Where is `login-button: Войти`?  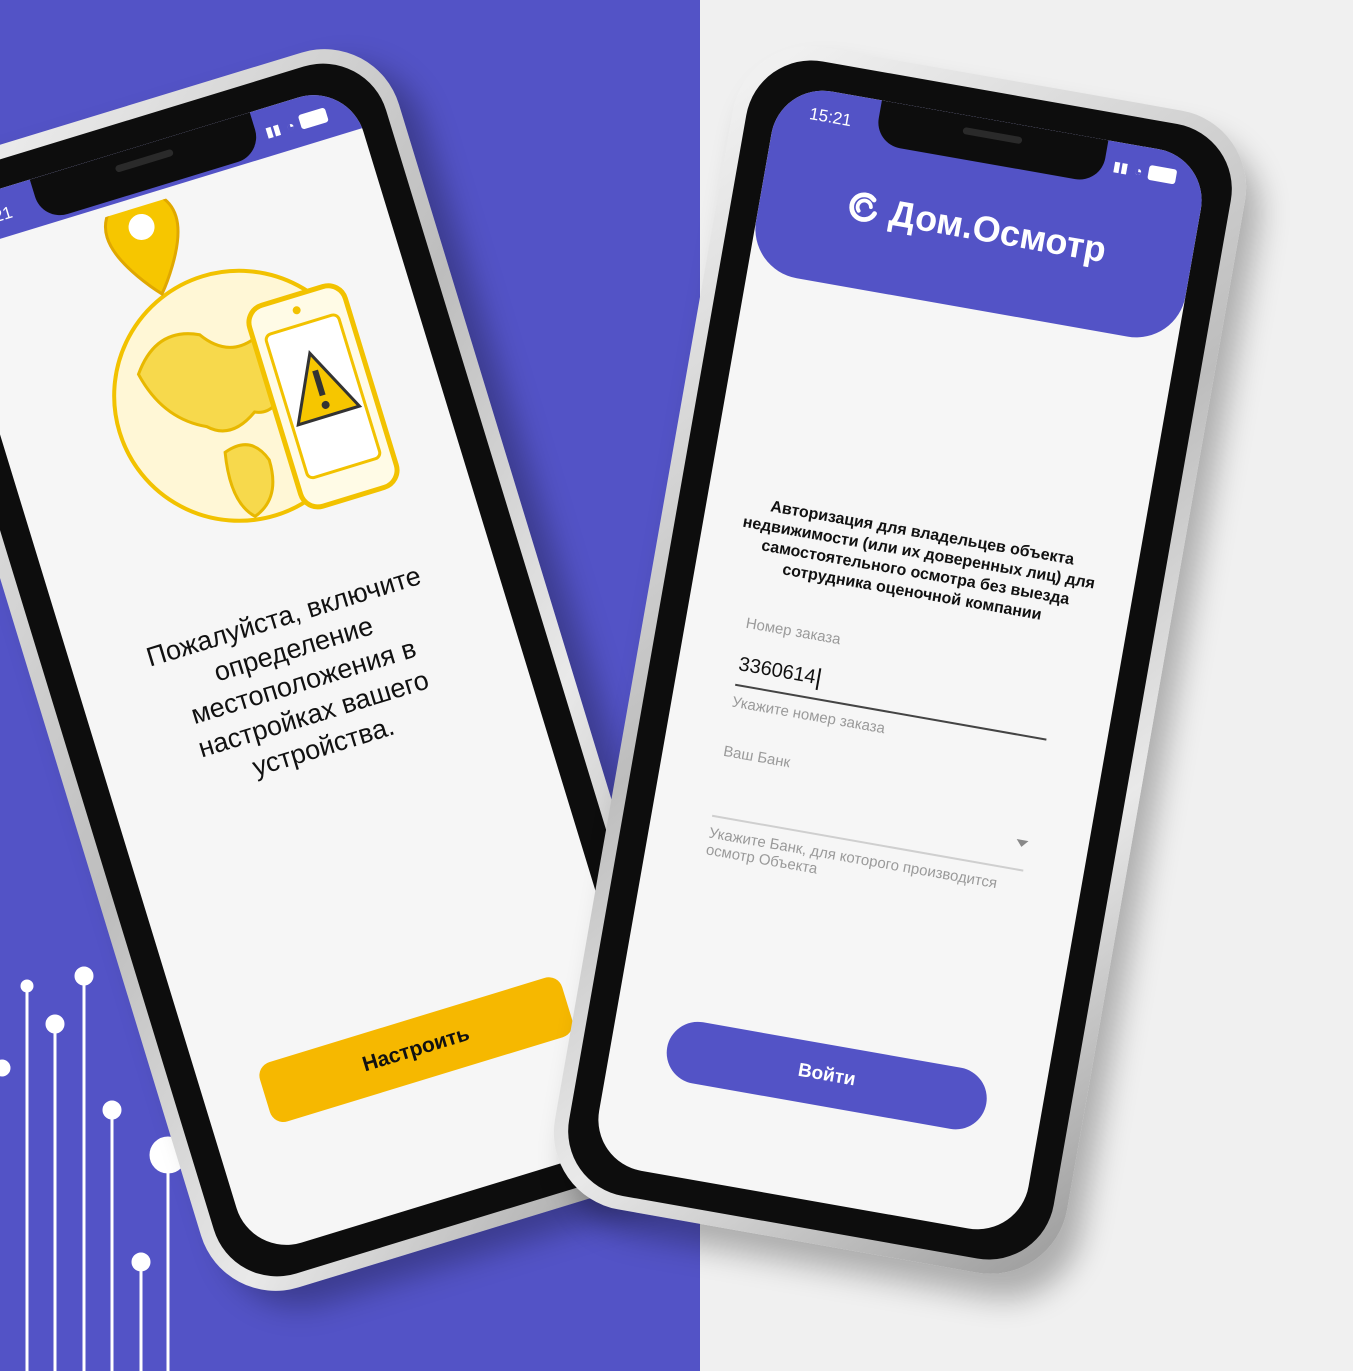 login-button: Войти is located at coordinates (826, 1075).